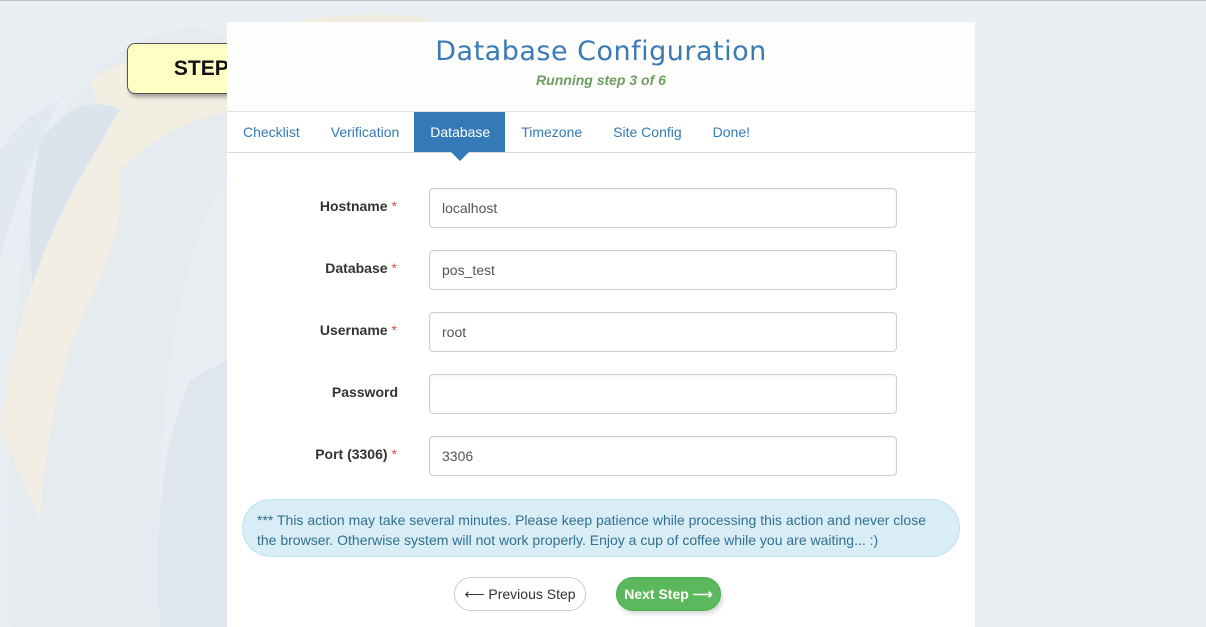 This screenshot has height=627, width=1206. Describe the element at coordinates (663, 394) in the screenshot. I see `password-input` at that location.